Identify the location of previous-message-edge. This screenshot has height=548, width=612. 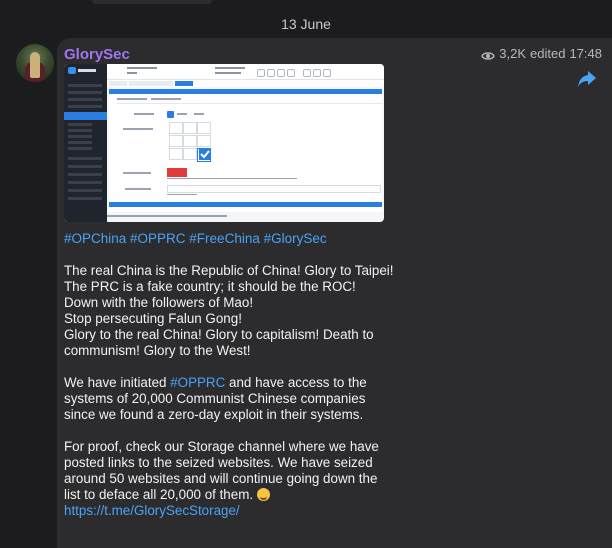
(152, 2).